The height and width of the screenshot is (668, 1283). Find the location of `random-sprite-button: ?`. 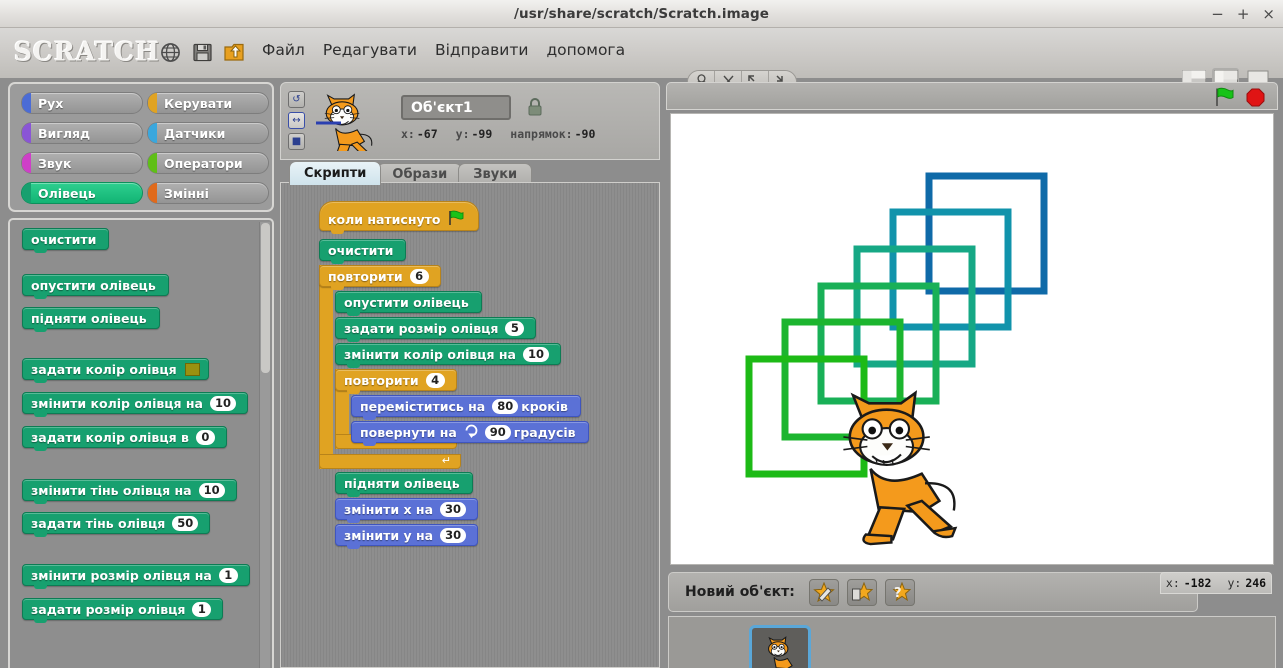

random-sprite-button: ? is located at coordinates (899, 592).